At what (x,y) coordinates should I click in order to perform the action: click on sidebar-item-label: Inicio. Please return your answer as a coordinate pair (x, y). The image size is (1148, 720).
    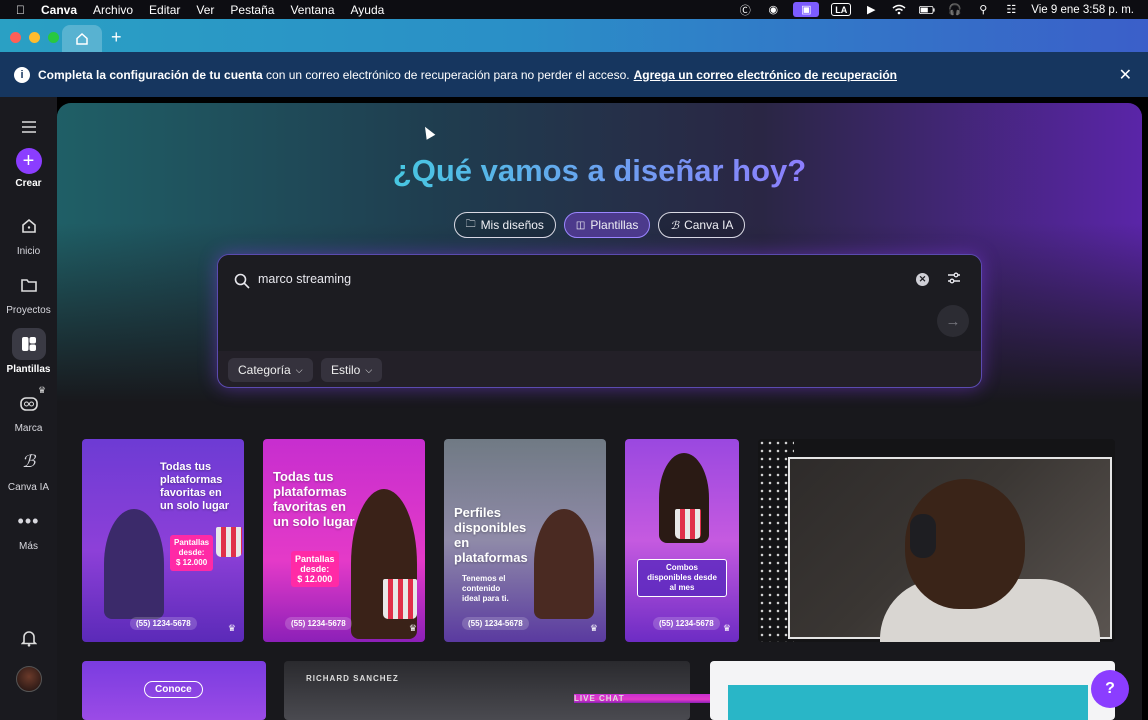
    Looking at the image, I should click on (28, 251).